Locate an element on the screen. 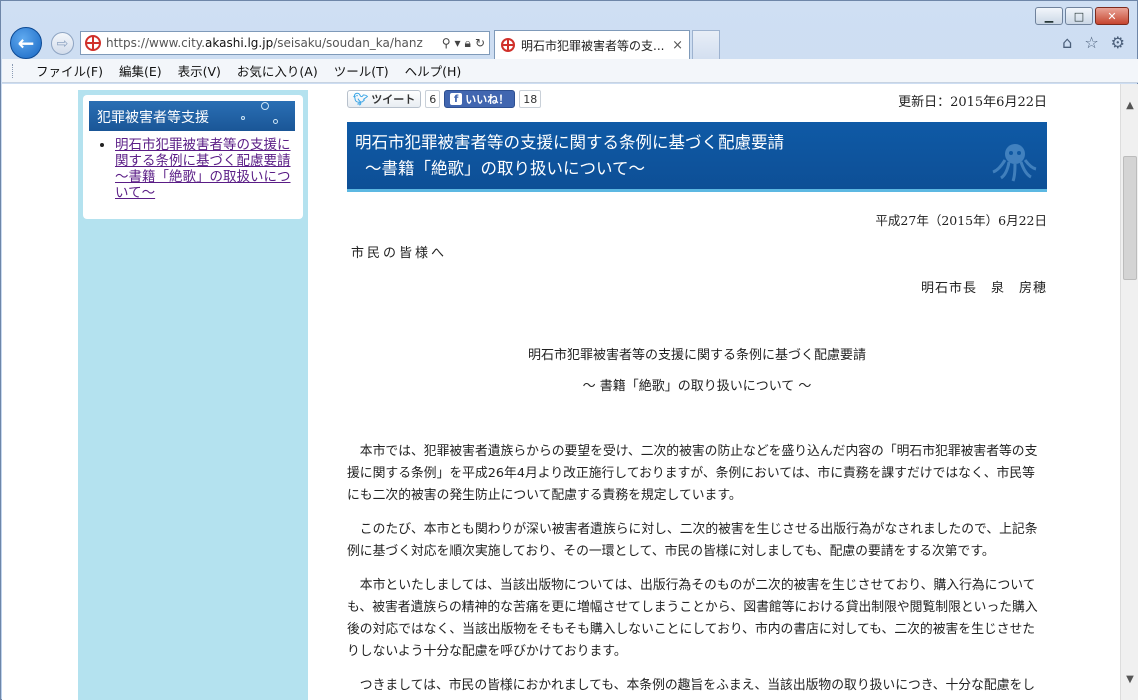 The image size is (1138, 700). menu-help: ヘルプ(H) is located at coordinates (433, 70).